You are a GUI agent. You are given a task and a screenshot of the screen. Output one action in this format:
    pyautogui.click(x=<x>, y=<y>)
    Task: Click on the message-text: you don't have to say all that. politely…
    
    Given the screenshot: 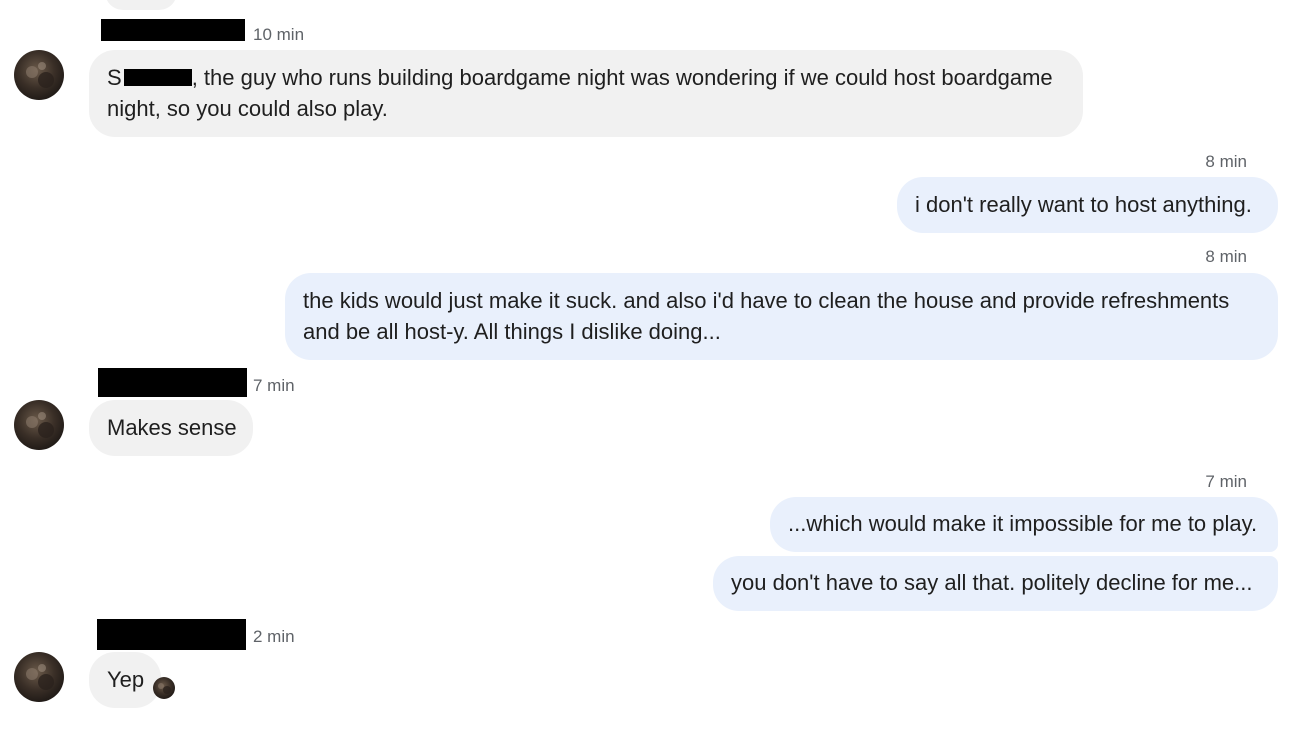 What is the action you would take?
    pyautogui.click(x=992, y=582)
    